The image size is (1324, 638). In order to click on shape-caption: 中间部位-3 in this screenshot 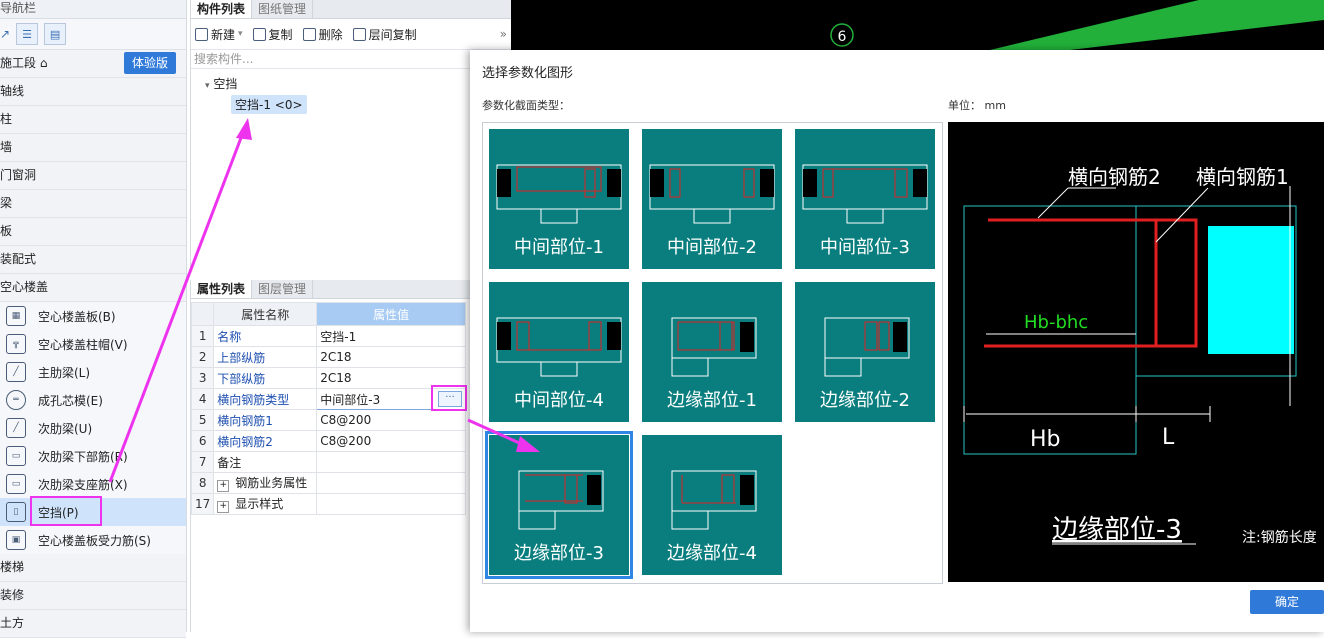, I will do `click(865, 247)`.